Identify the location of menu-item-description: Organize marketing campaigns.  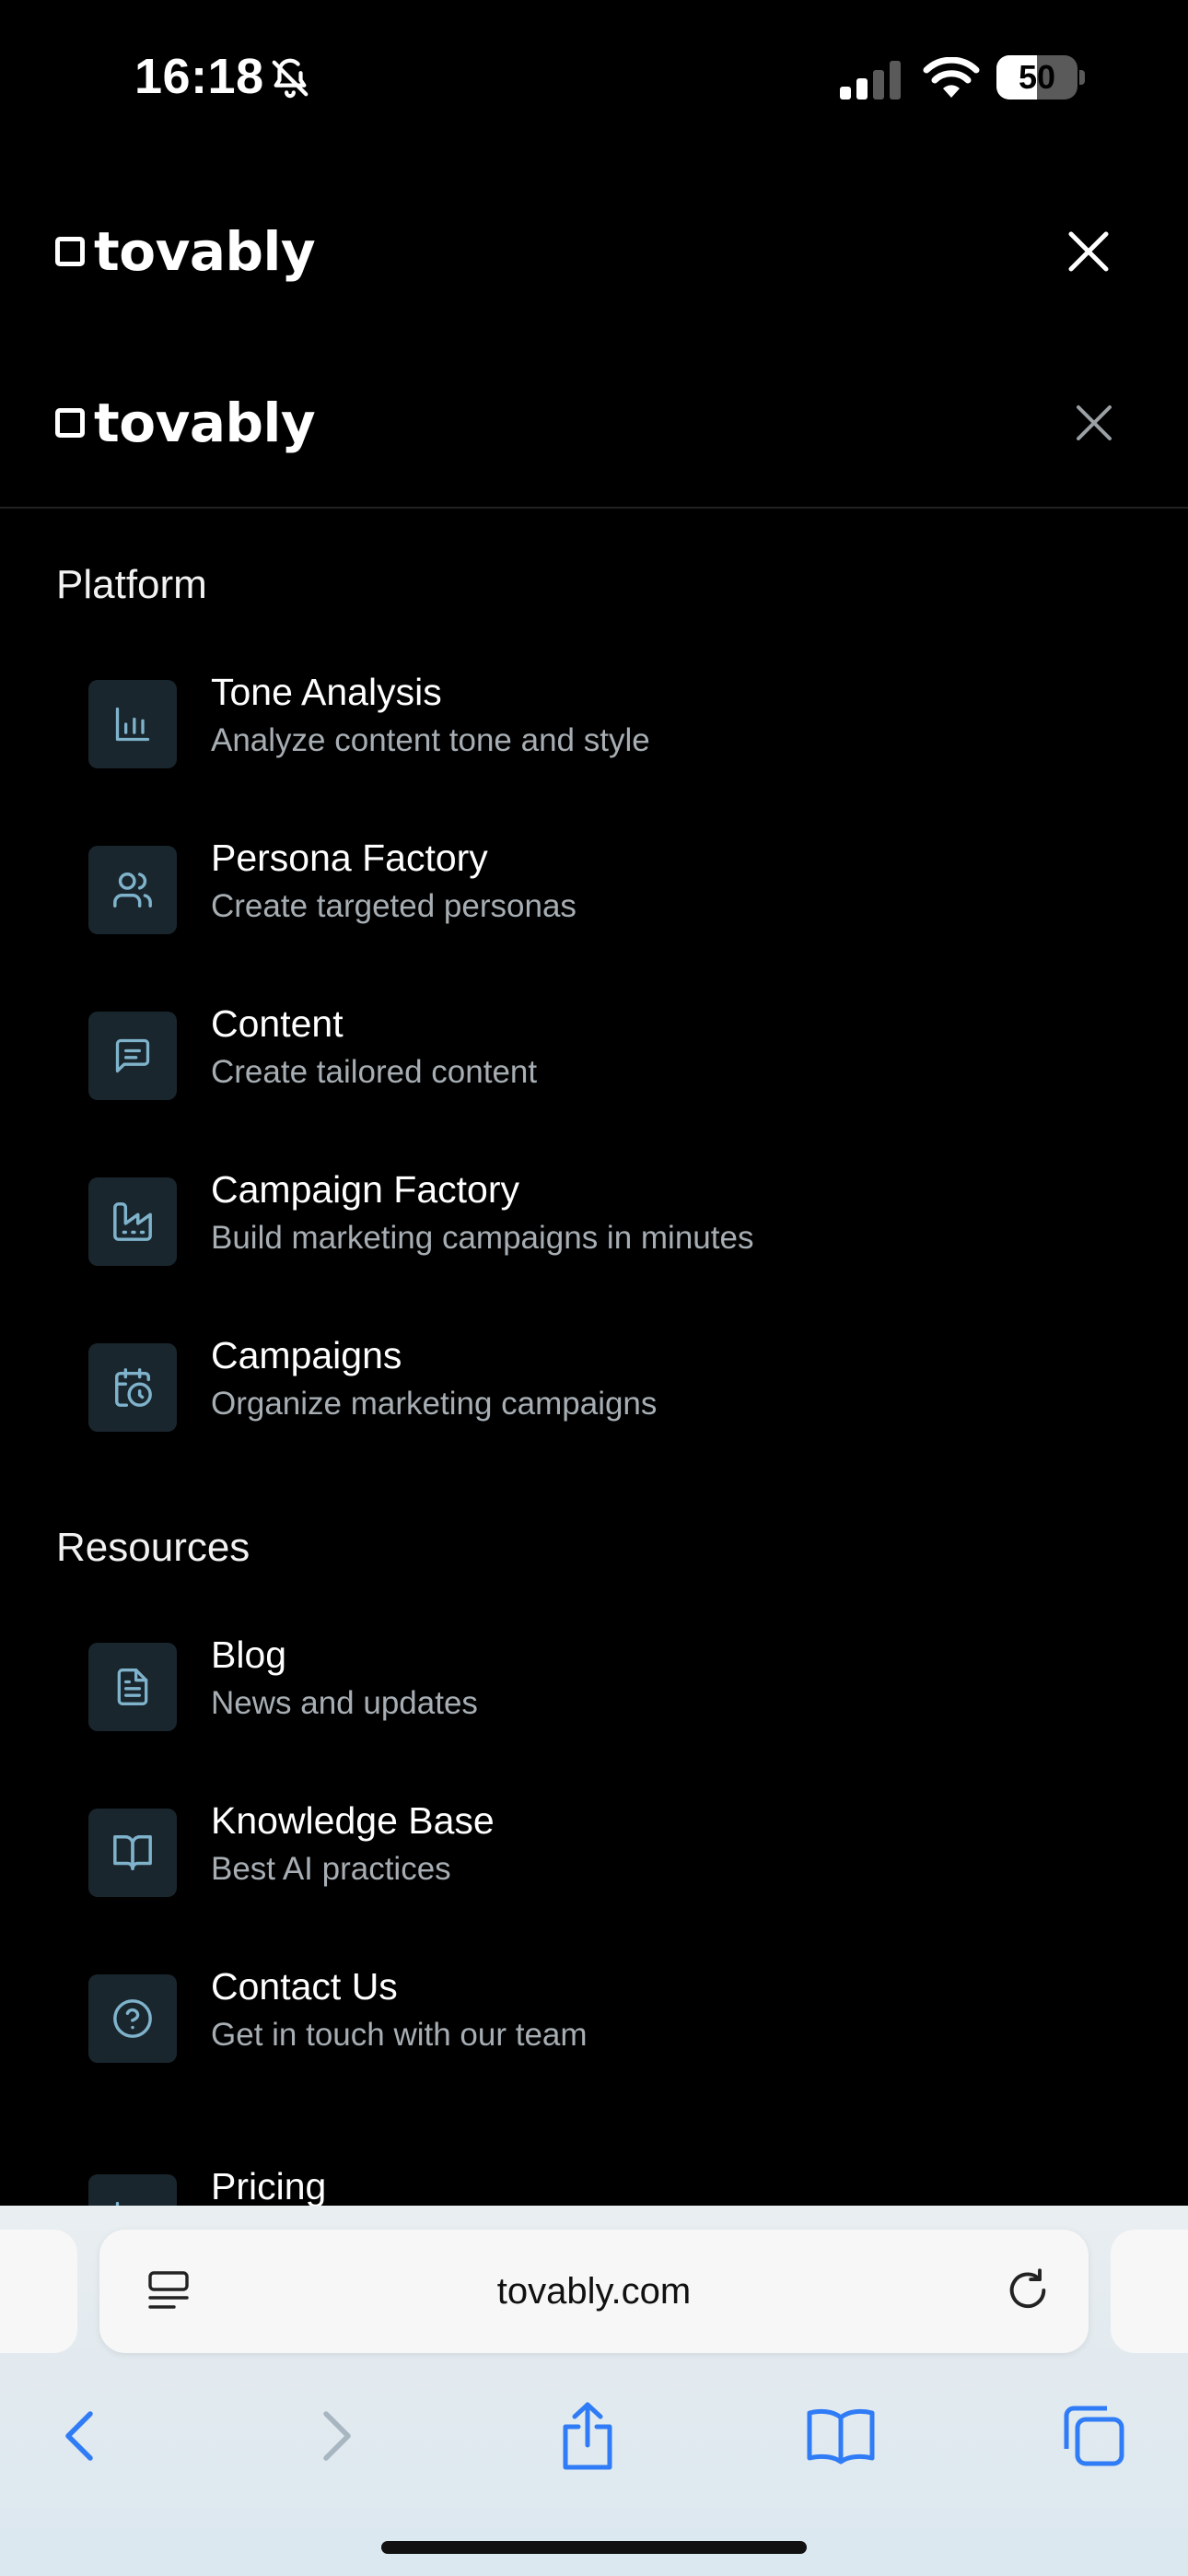
(434, 1404).